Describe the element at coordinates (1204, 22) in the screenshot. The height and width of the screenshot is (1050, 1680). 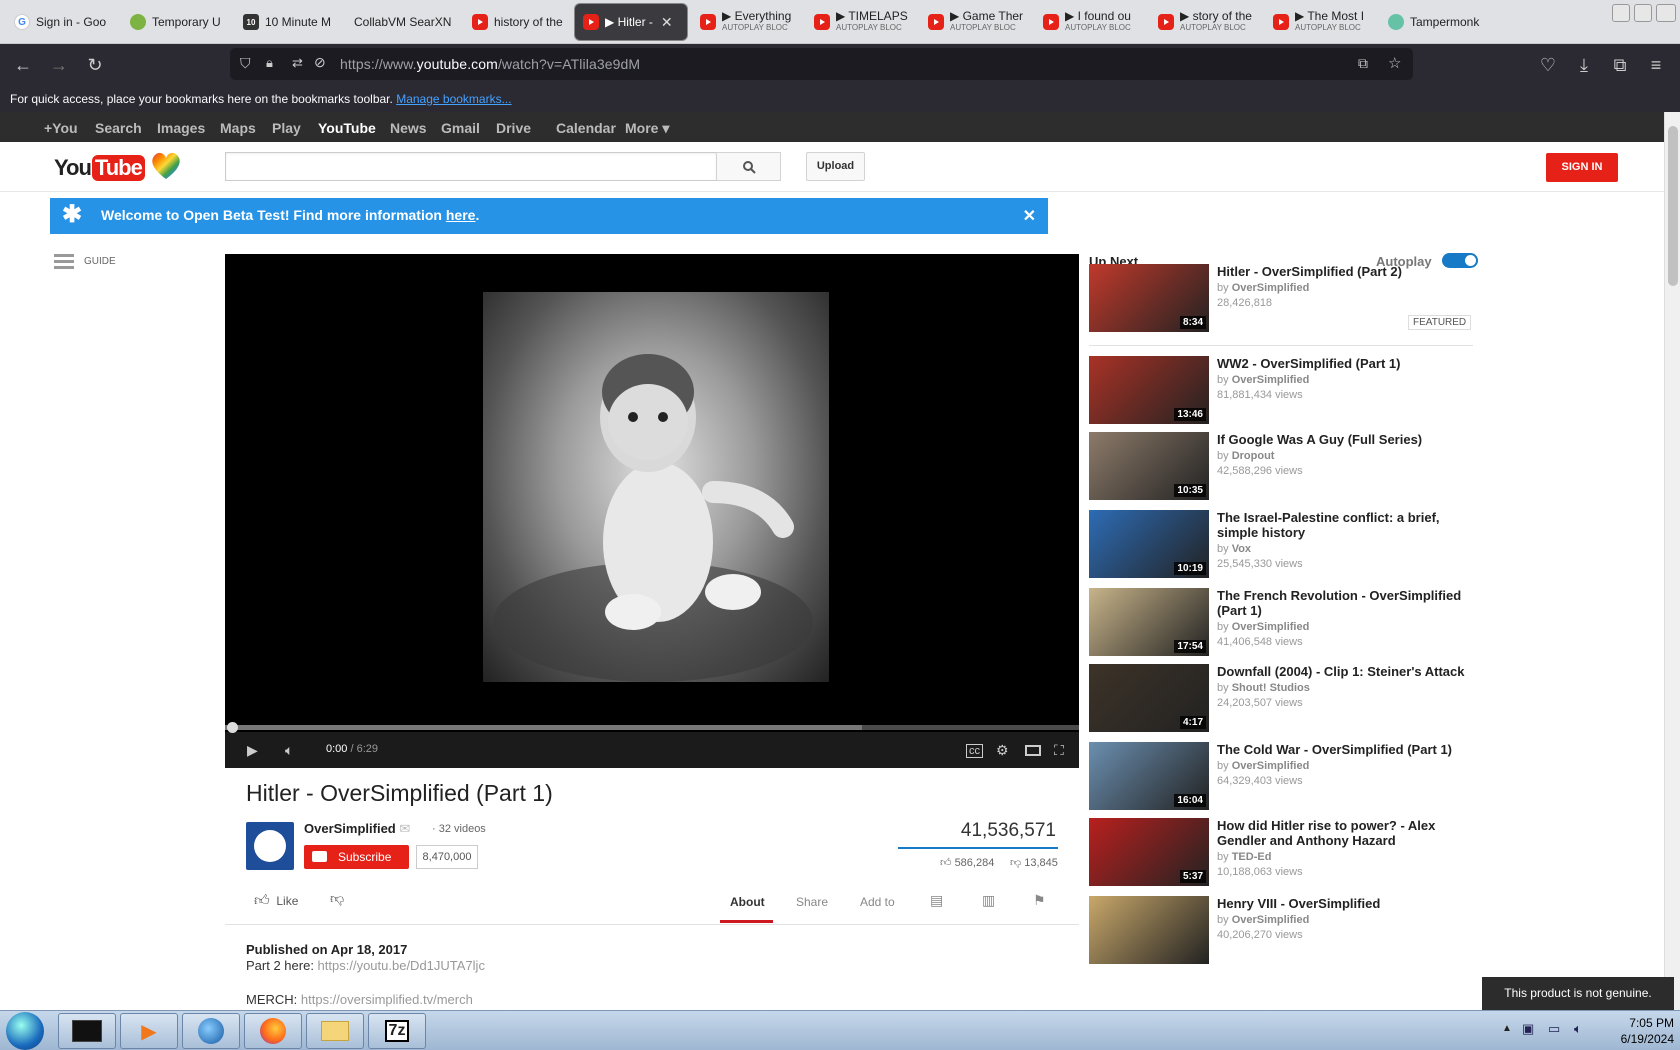
I see `browser-tab: ▶ story of the AUTOPLAY BLOC` at that location.